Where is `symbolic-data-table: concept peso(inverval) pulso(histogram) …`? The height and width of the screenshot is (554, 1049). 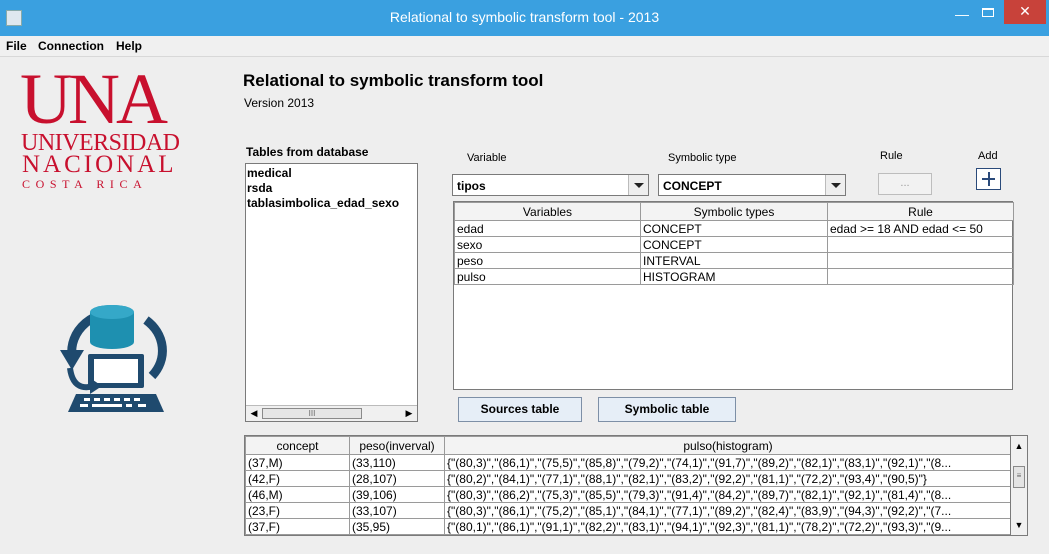 symbolic-data-table: concept peso(inverval) pulso(histogram) … is located at coordinates (636, 485).